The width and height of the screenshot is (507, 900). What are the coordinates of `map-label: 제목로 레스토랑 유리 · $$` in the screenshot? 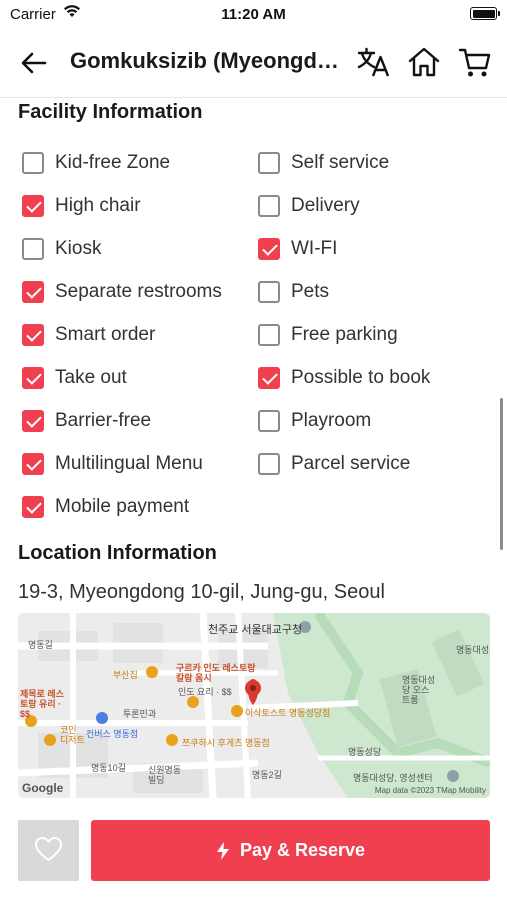 It's located at (42, 704).